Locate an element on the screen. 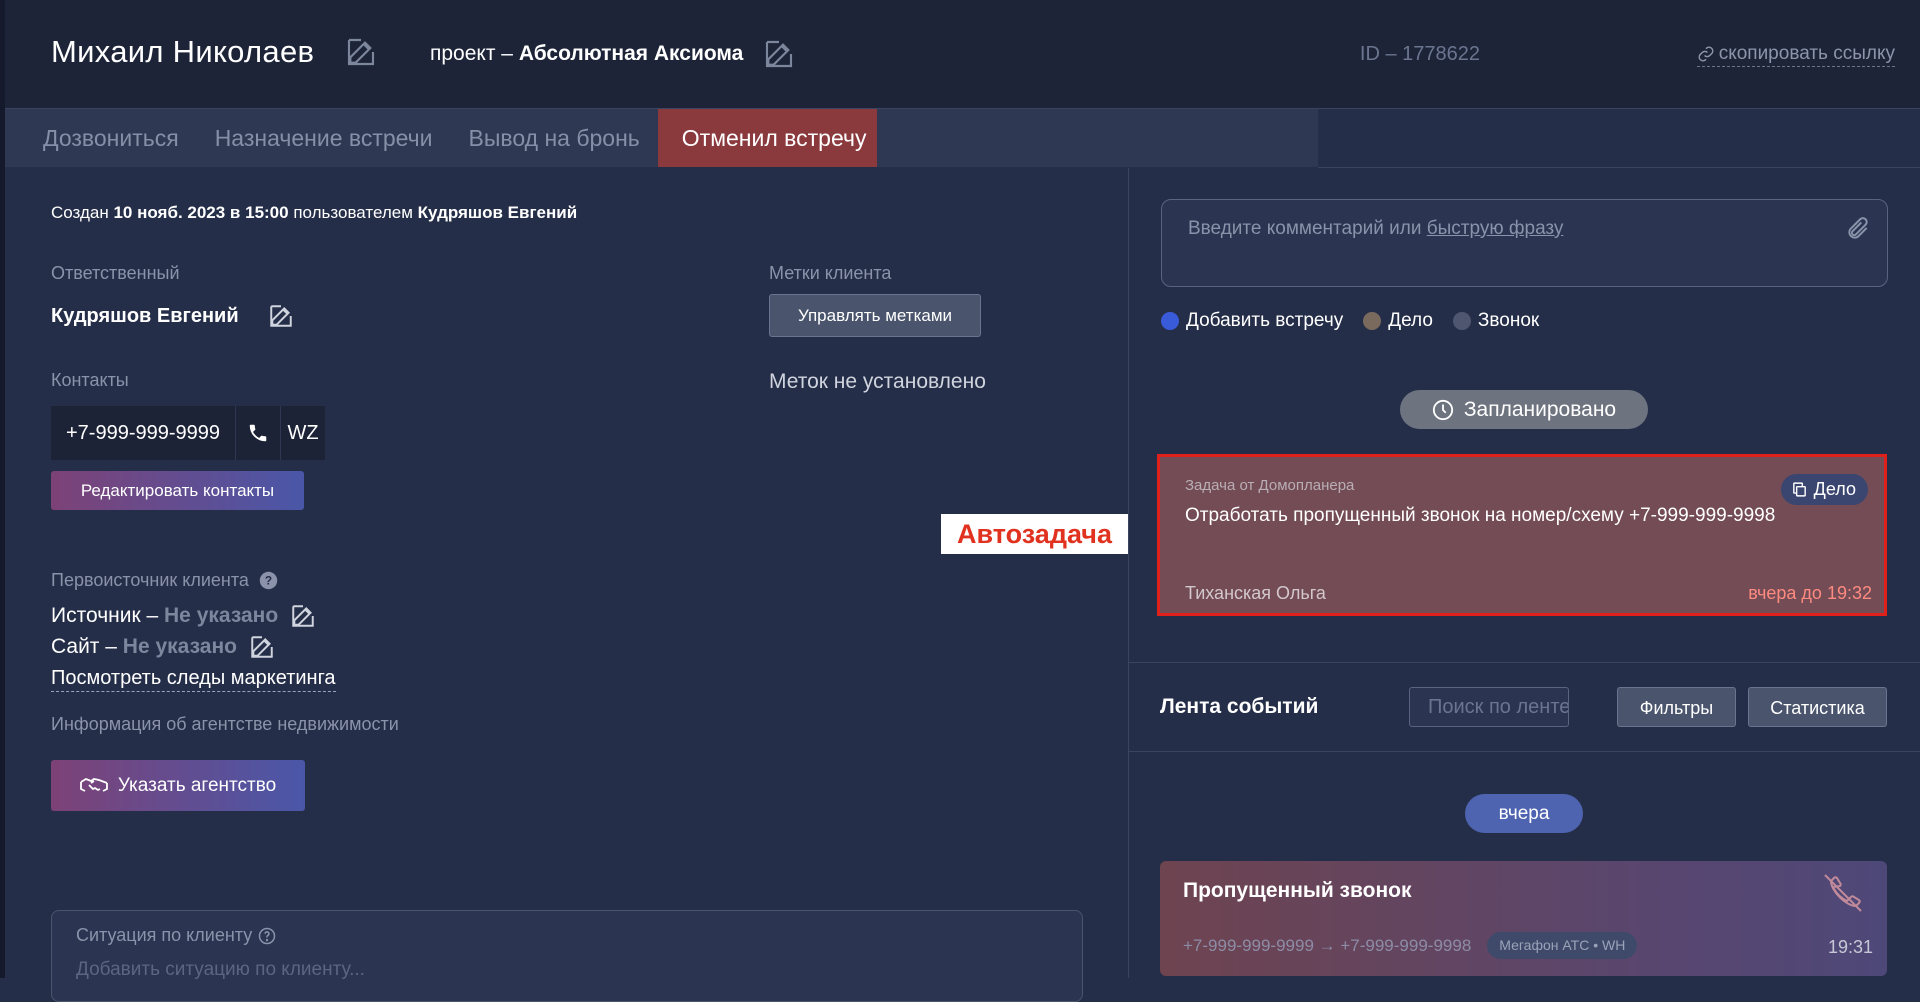 This screenshot has height=1002, width=1920. handshake-icon is located at coordinates (93, 786).